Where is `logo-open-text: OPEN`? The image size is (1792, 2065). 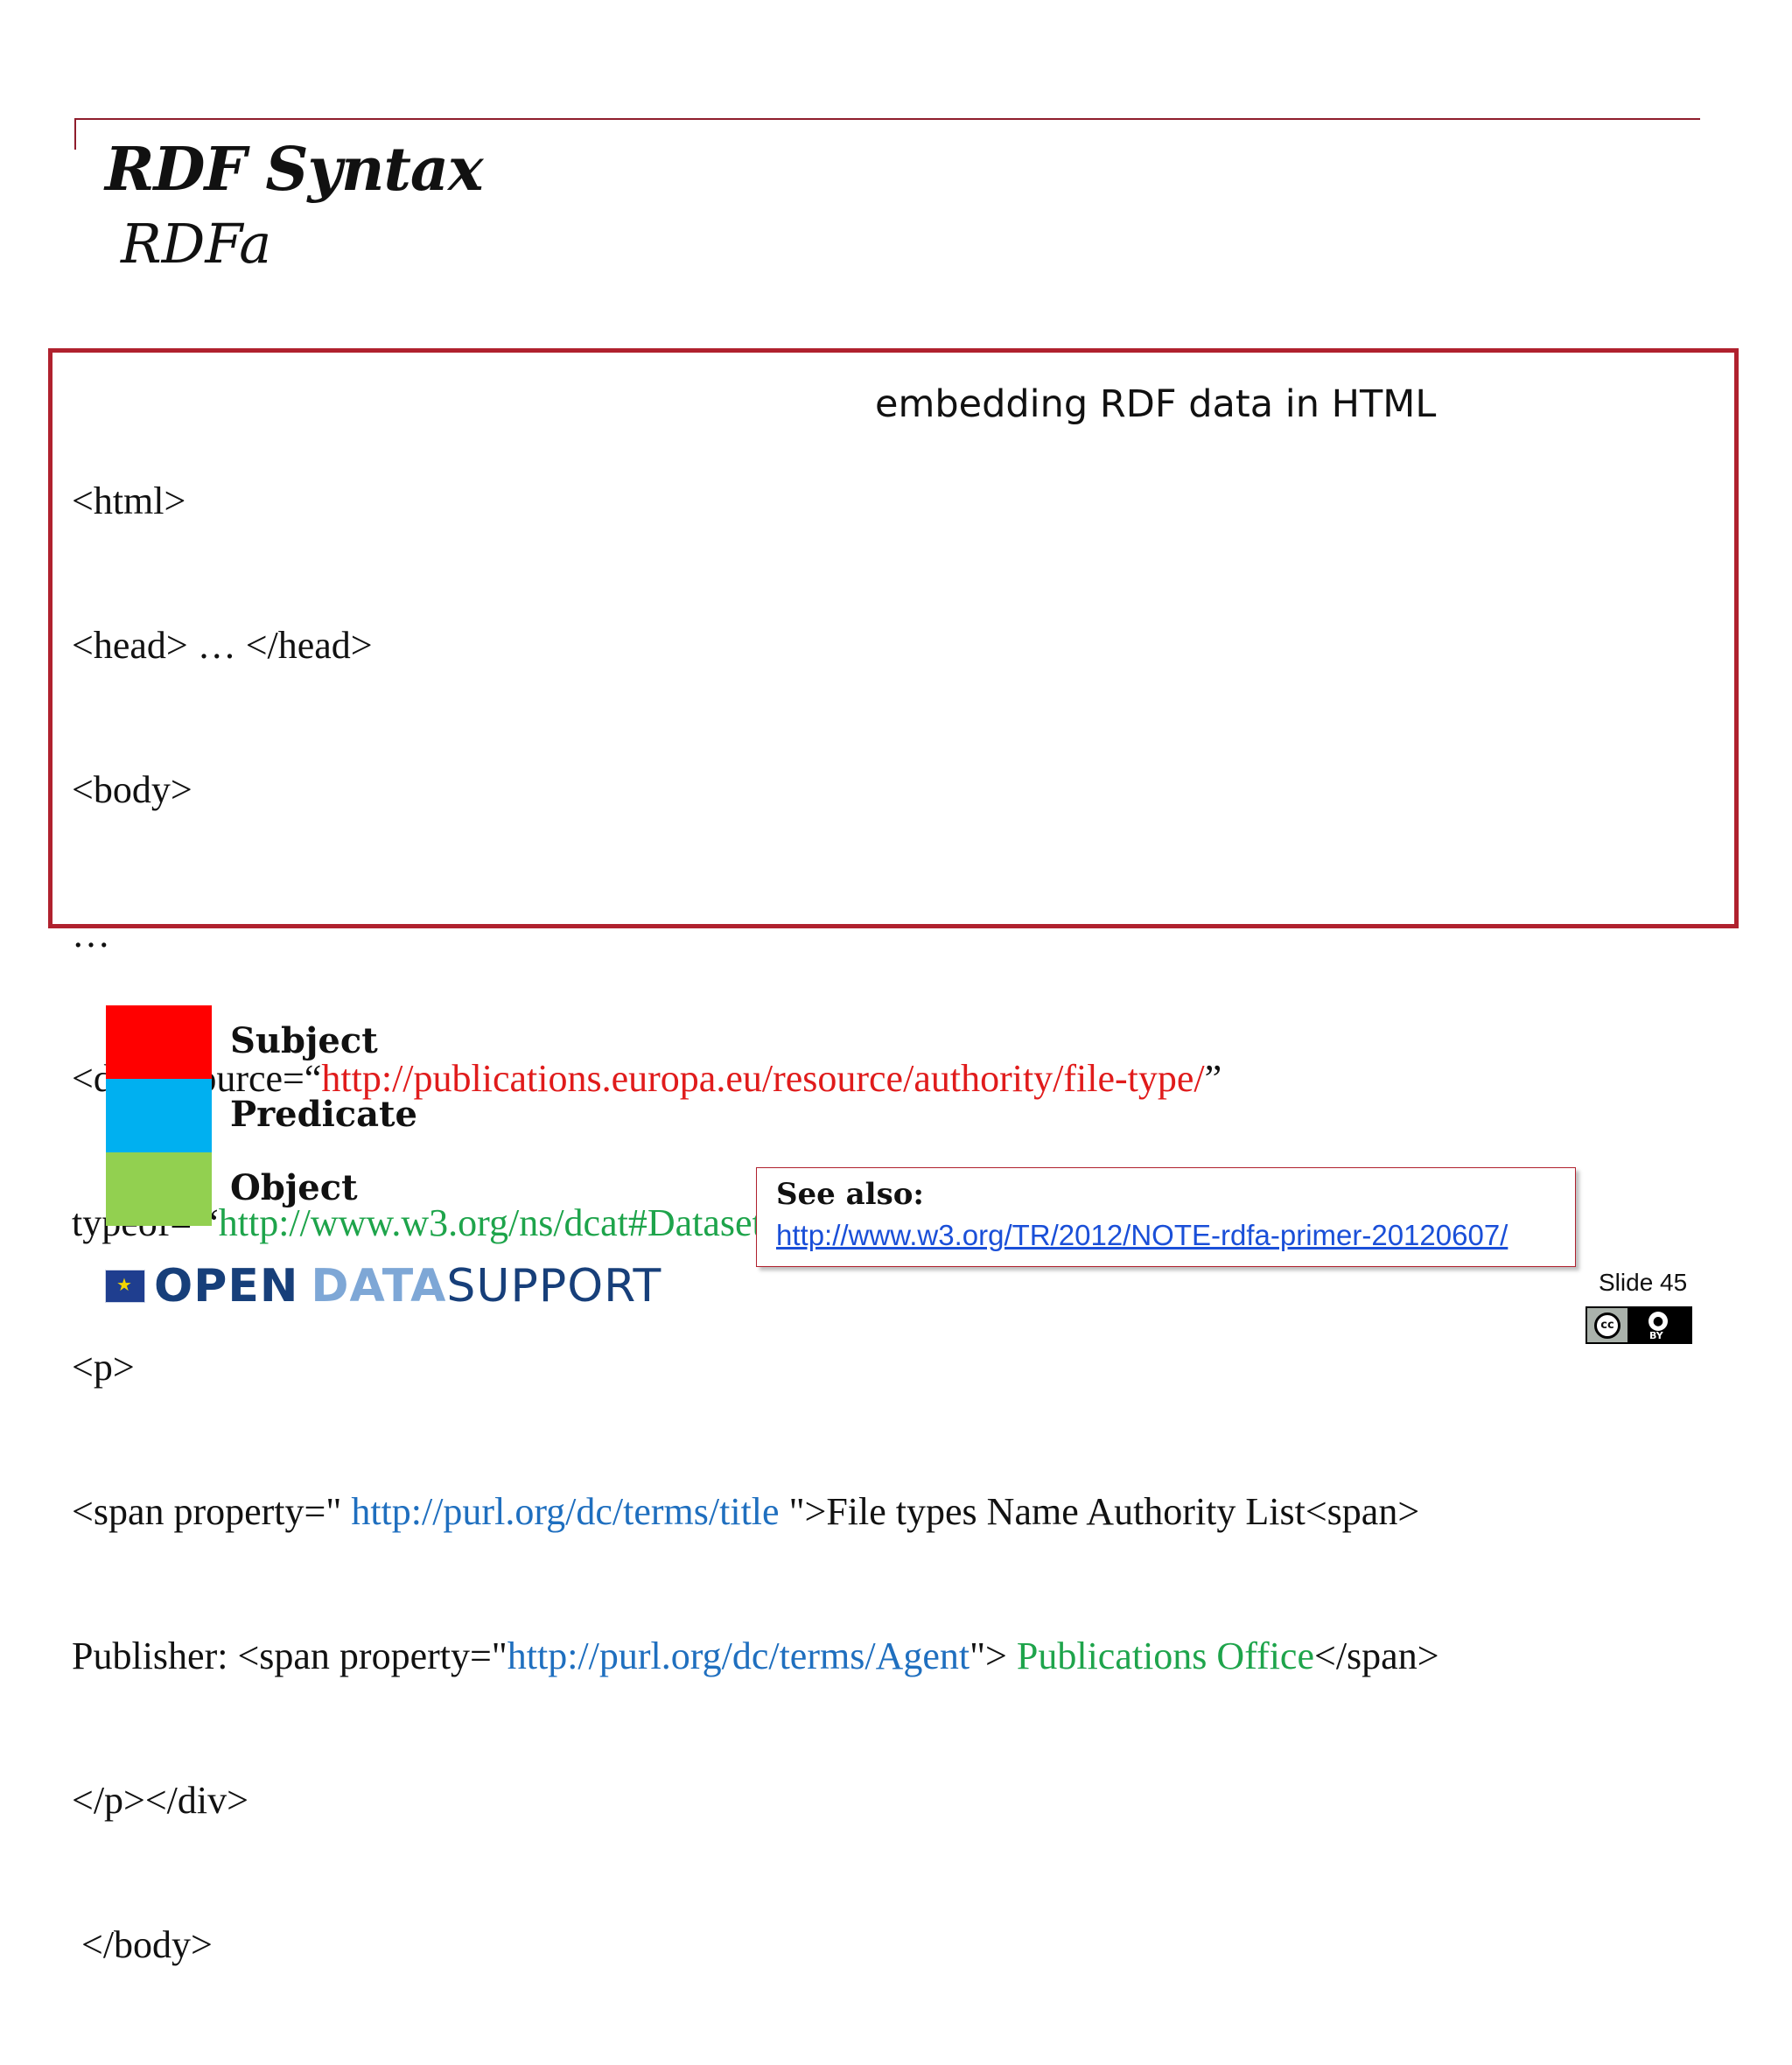 logo-open-text: OPEN is located at coordinates (226, 1286).